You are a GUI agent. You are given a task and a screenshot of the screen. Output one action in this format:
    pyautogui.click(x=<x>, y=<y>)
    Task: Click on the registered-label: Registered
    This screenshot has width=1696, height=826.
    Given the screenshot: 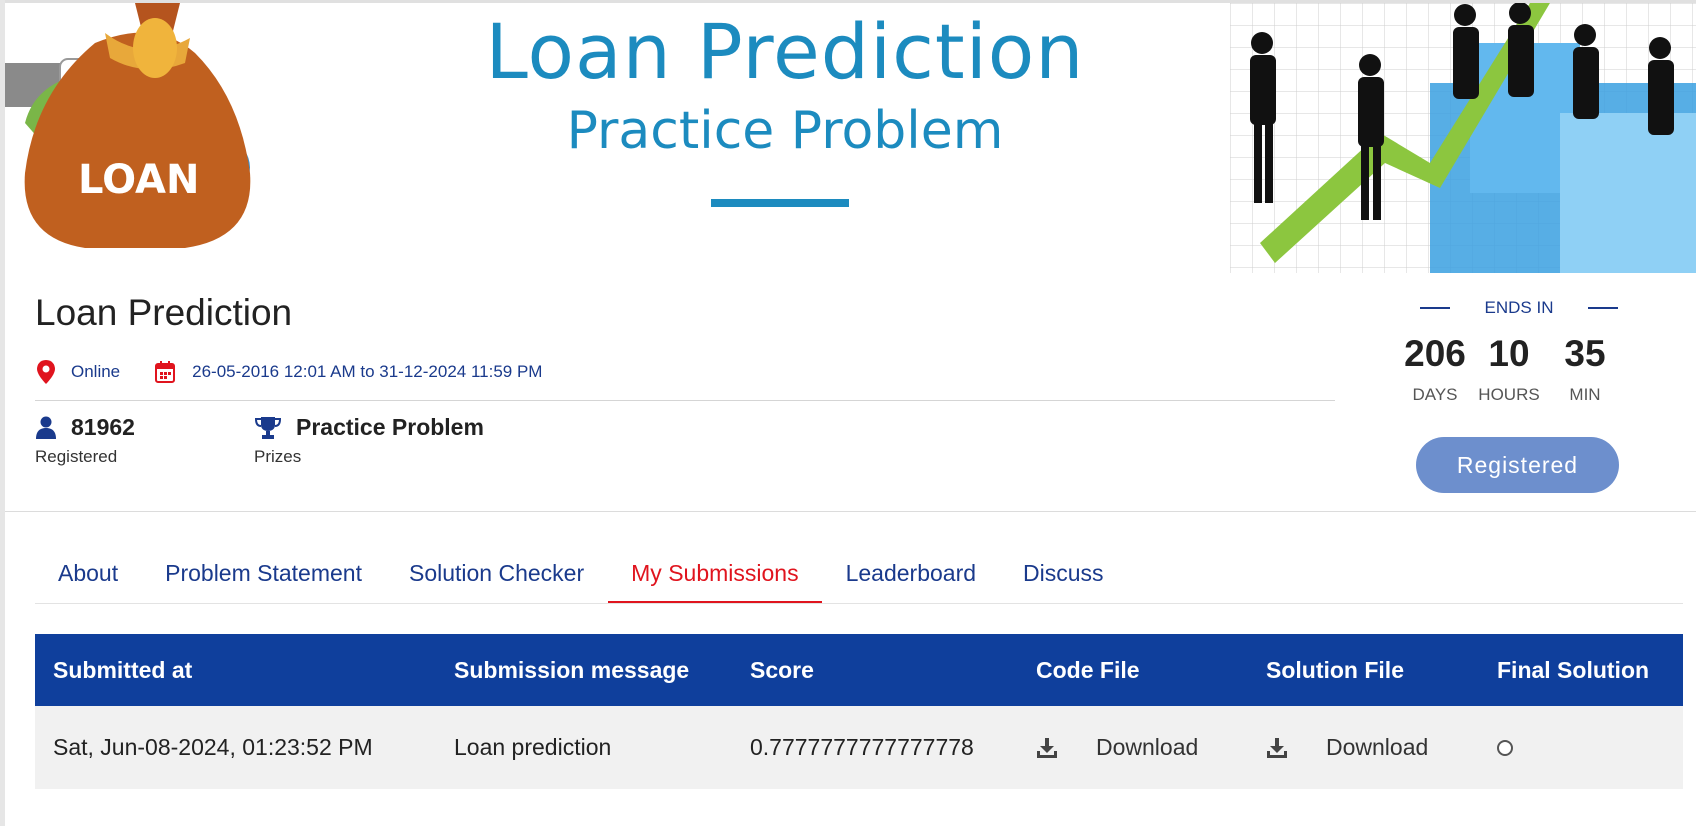 What is the action you would take?
    pyautogui.click(x=76, y=456)
    